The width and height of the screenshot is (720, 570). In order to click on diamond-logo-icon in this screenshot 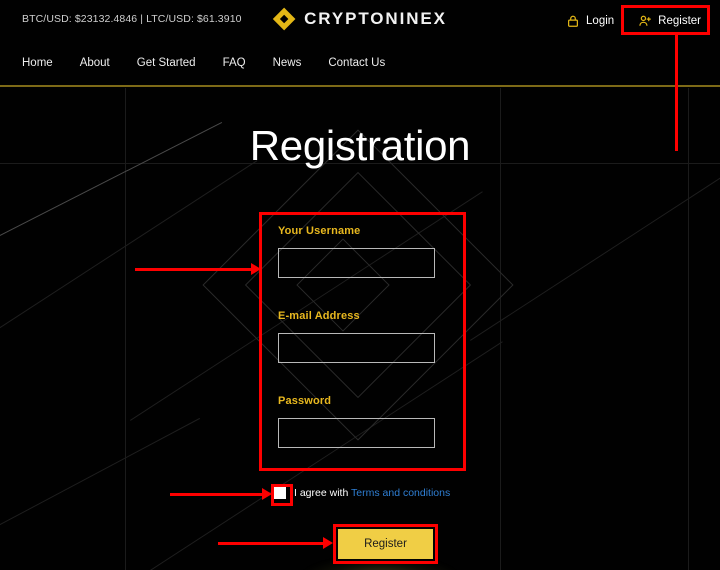, I will do `click(284, 19)`.